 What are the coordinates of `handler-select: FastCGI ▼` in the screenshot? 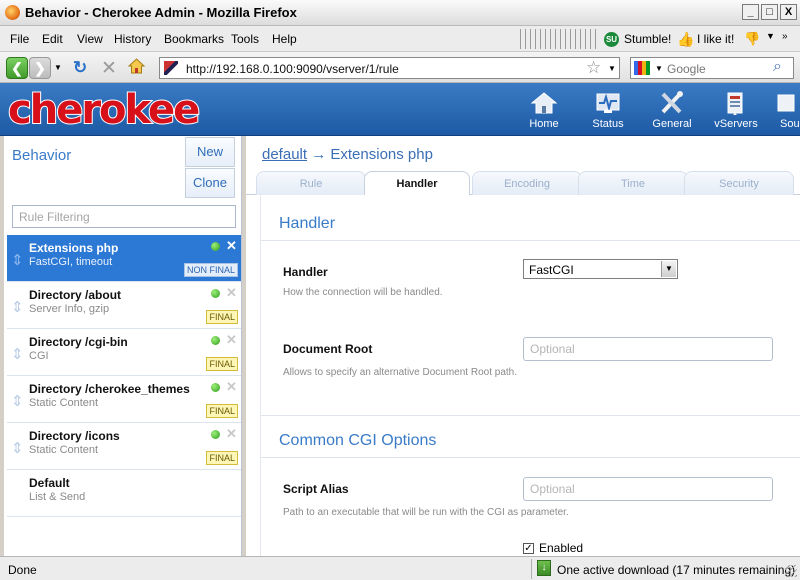 It's located at (600, 269).